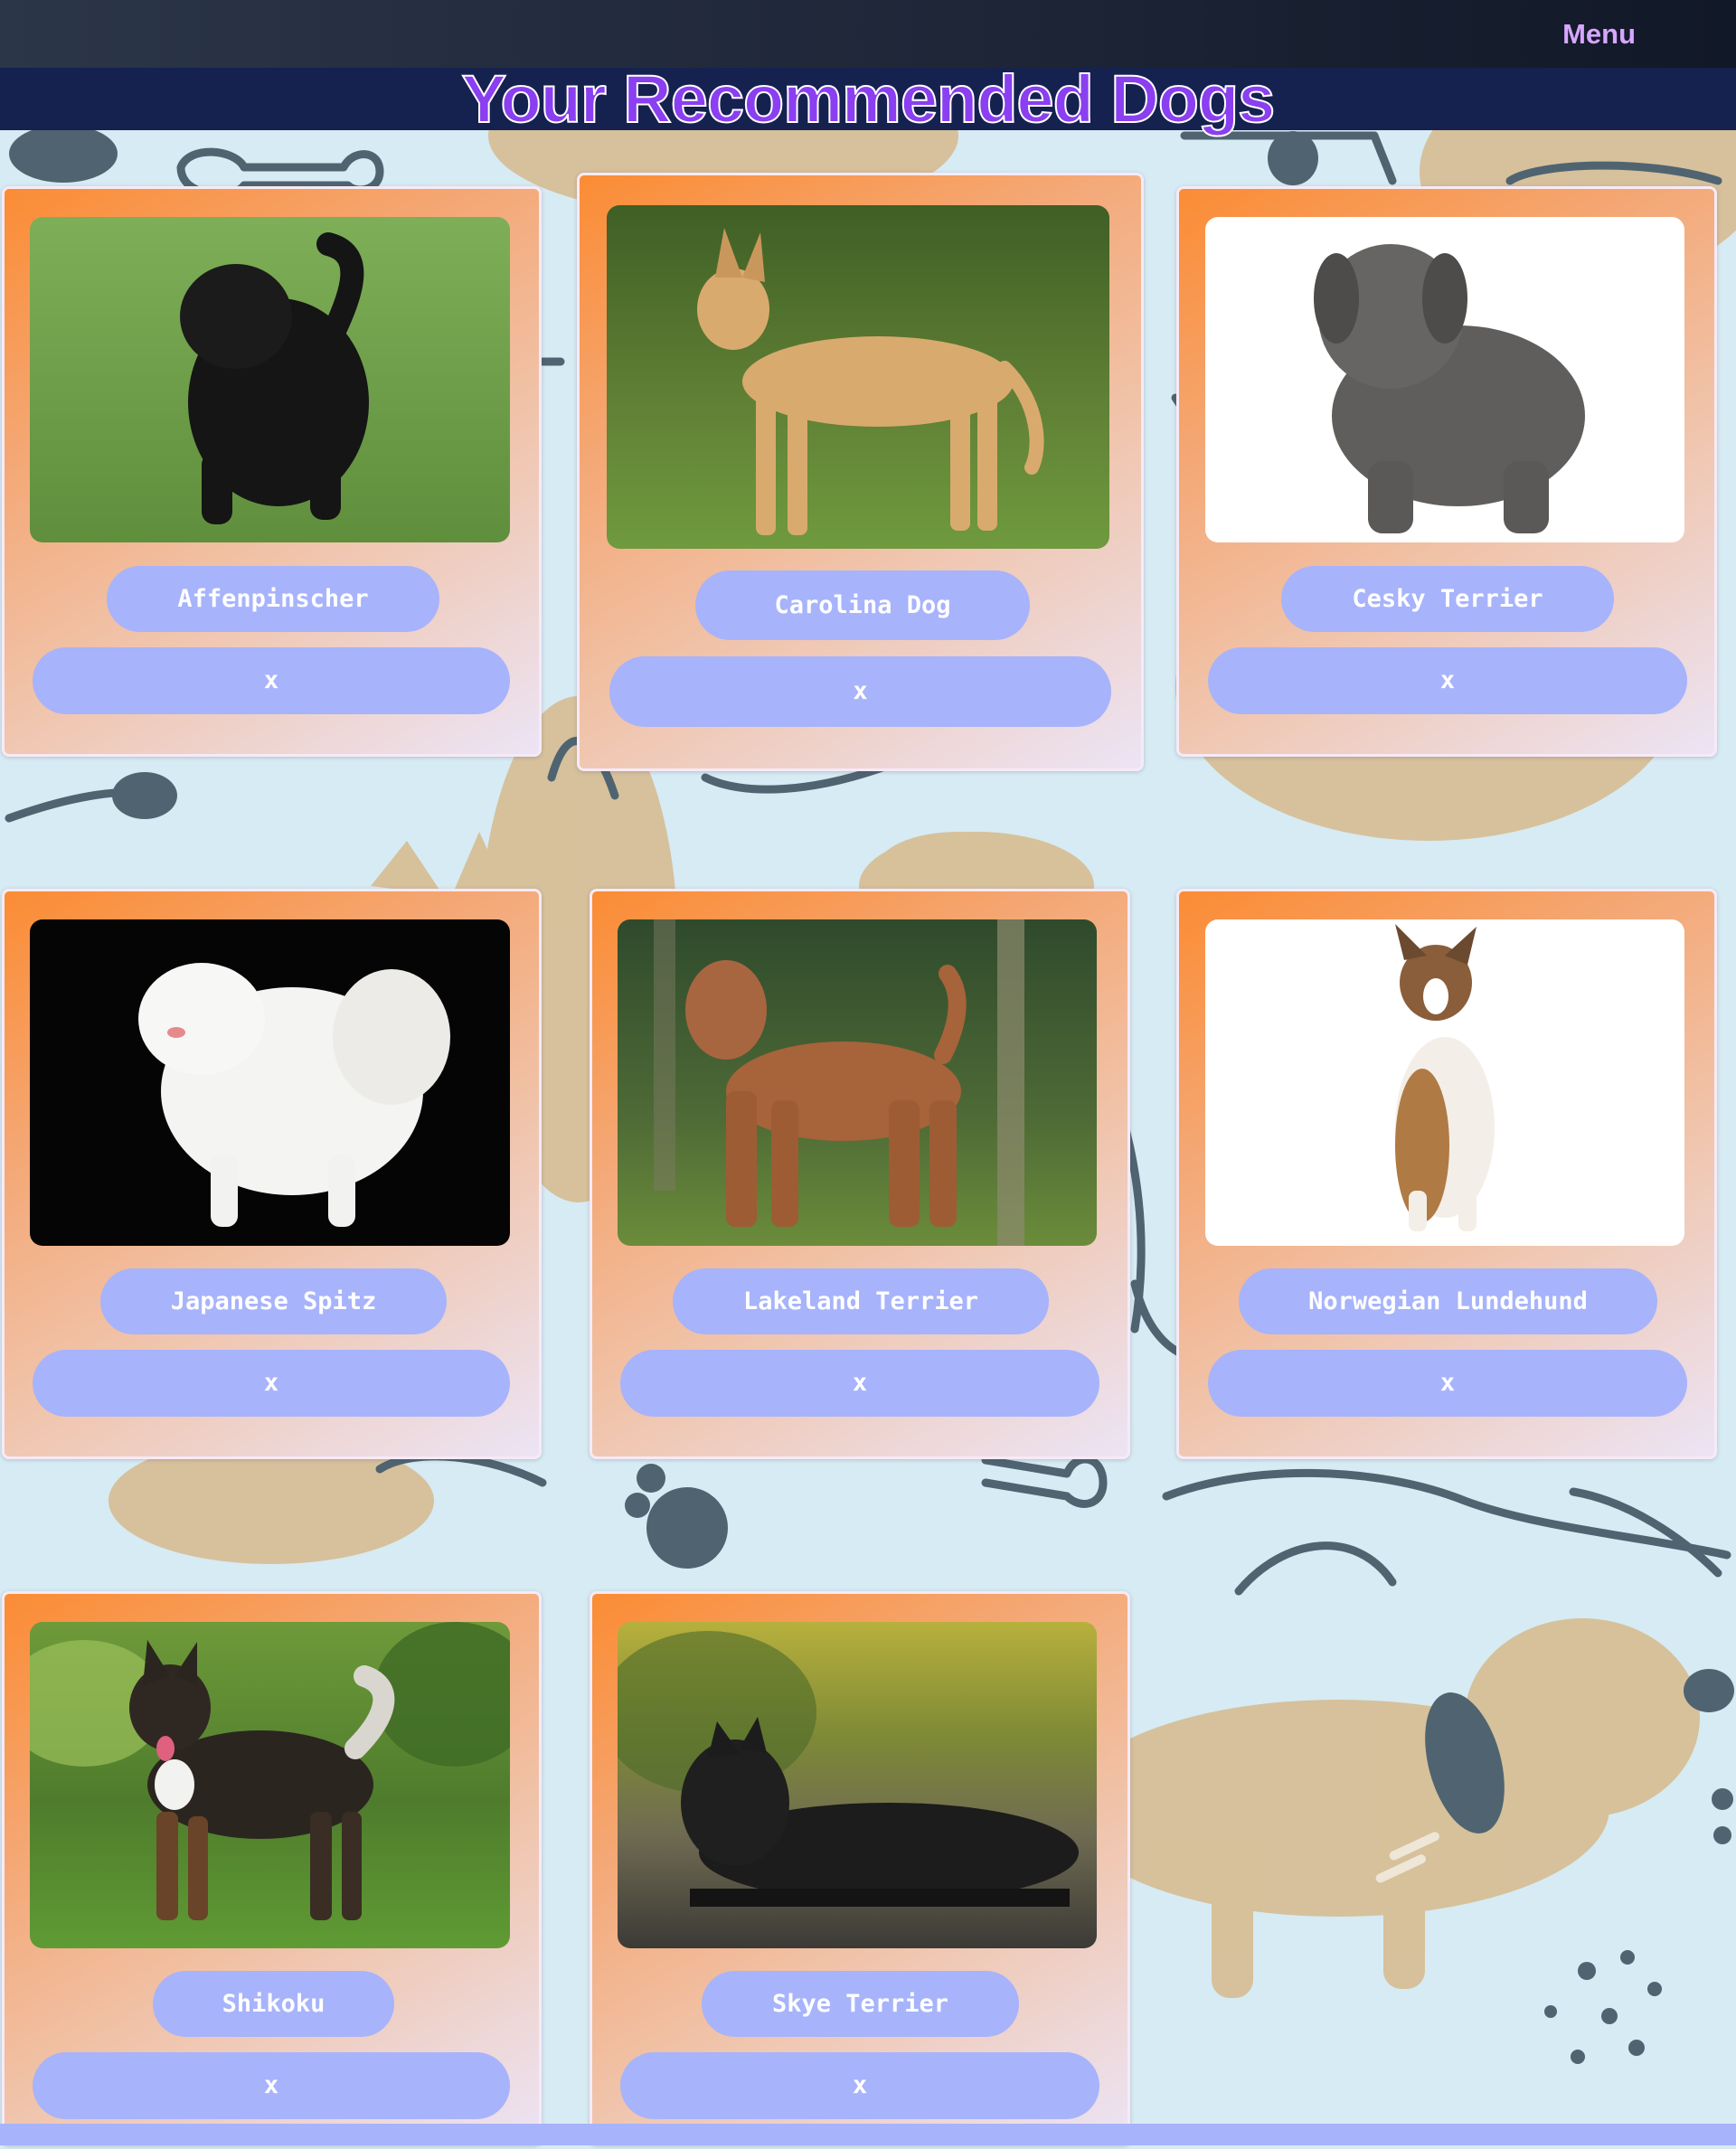 The image size is (1736, 2149). I want to click on dog-photo-carolina-dog, so click(858, 377).